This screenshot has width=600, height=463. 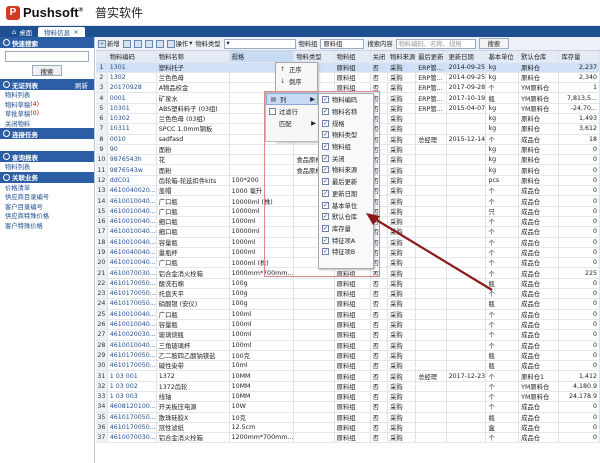 I want to click on column-header: 基本单位, so click(x=502, y=57).